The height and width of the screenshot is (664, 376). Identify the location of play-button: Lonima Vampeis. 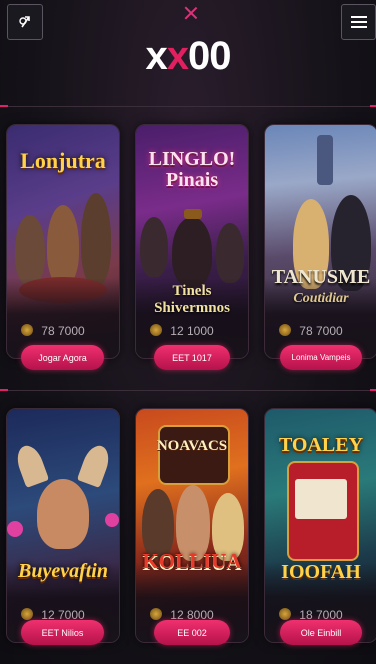
(321, 357).